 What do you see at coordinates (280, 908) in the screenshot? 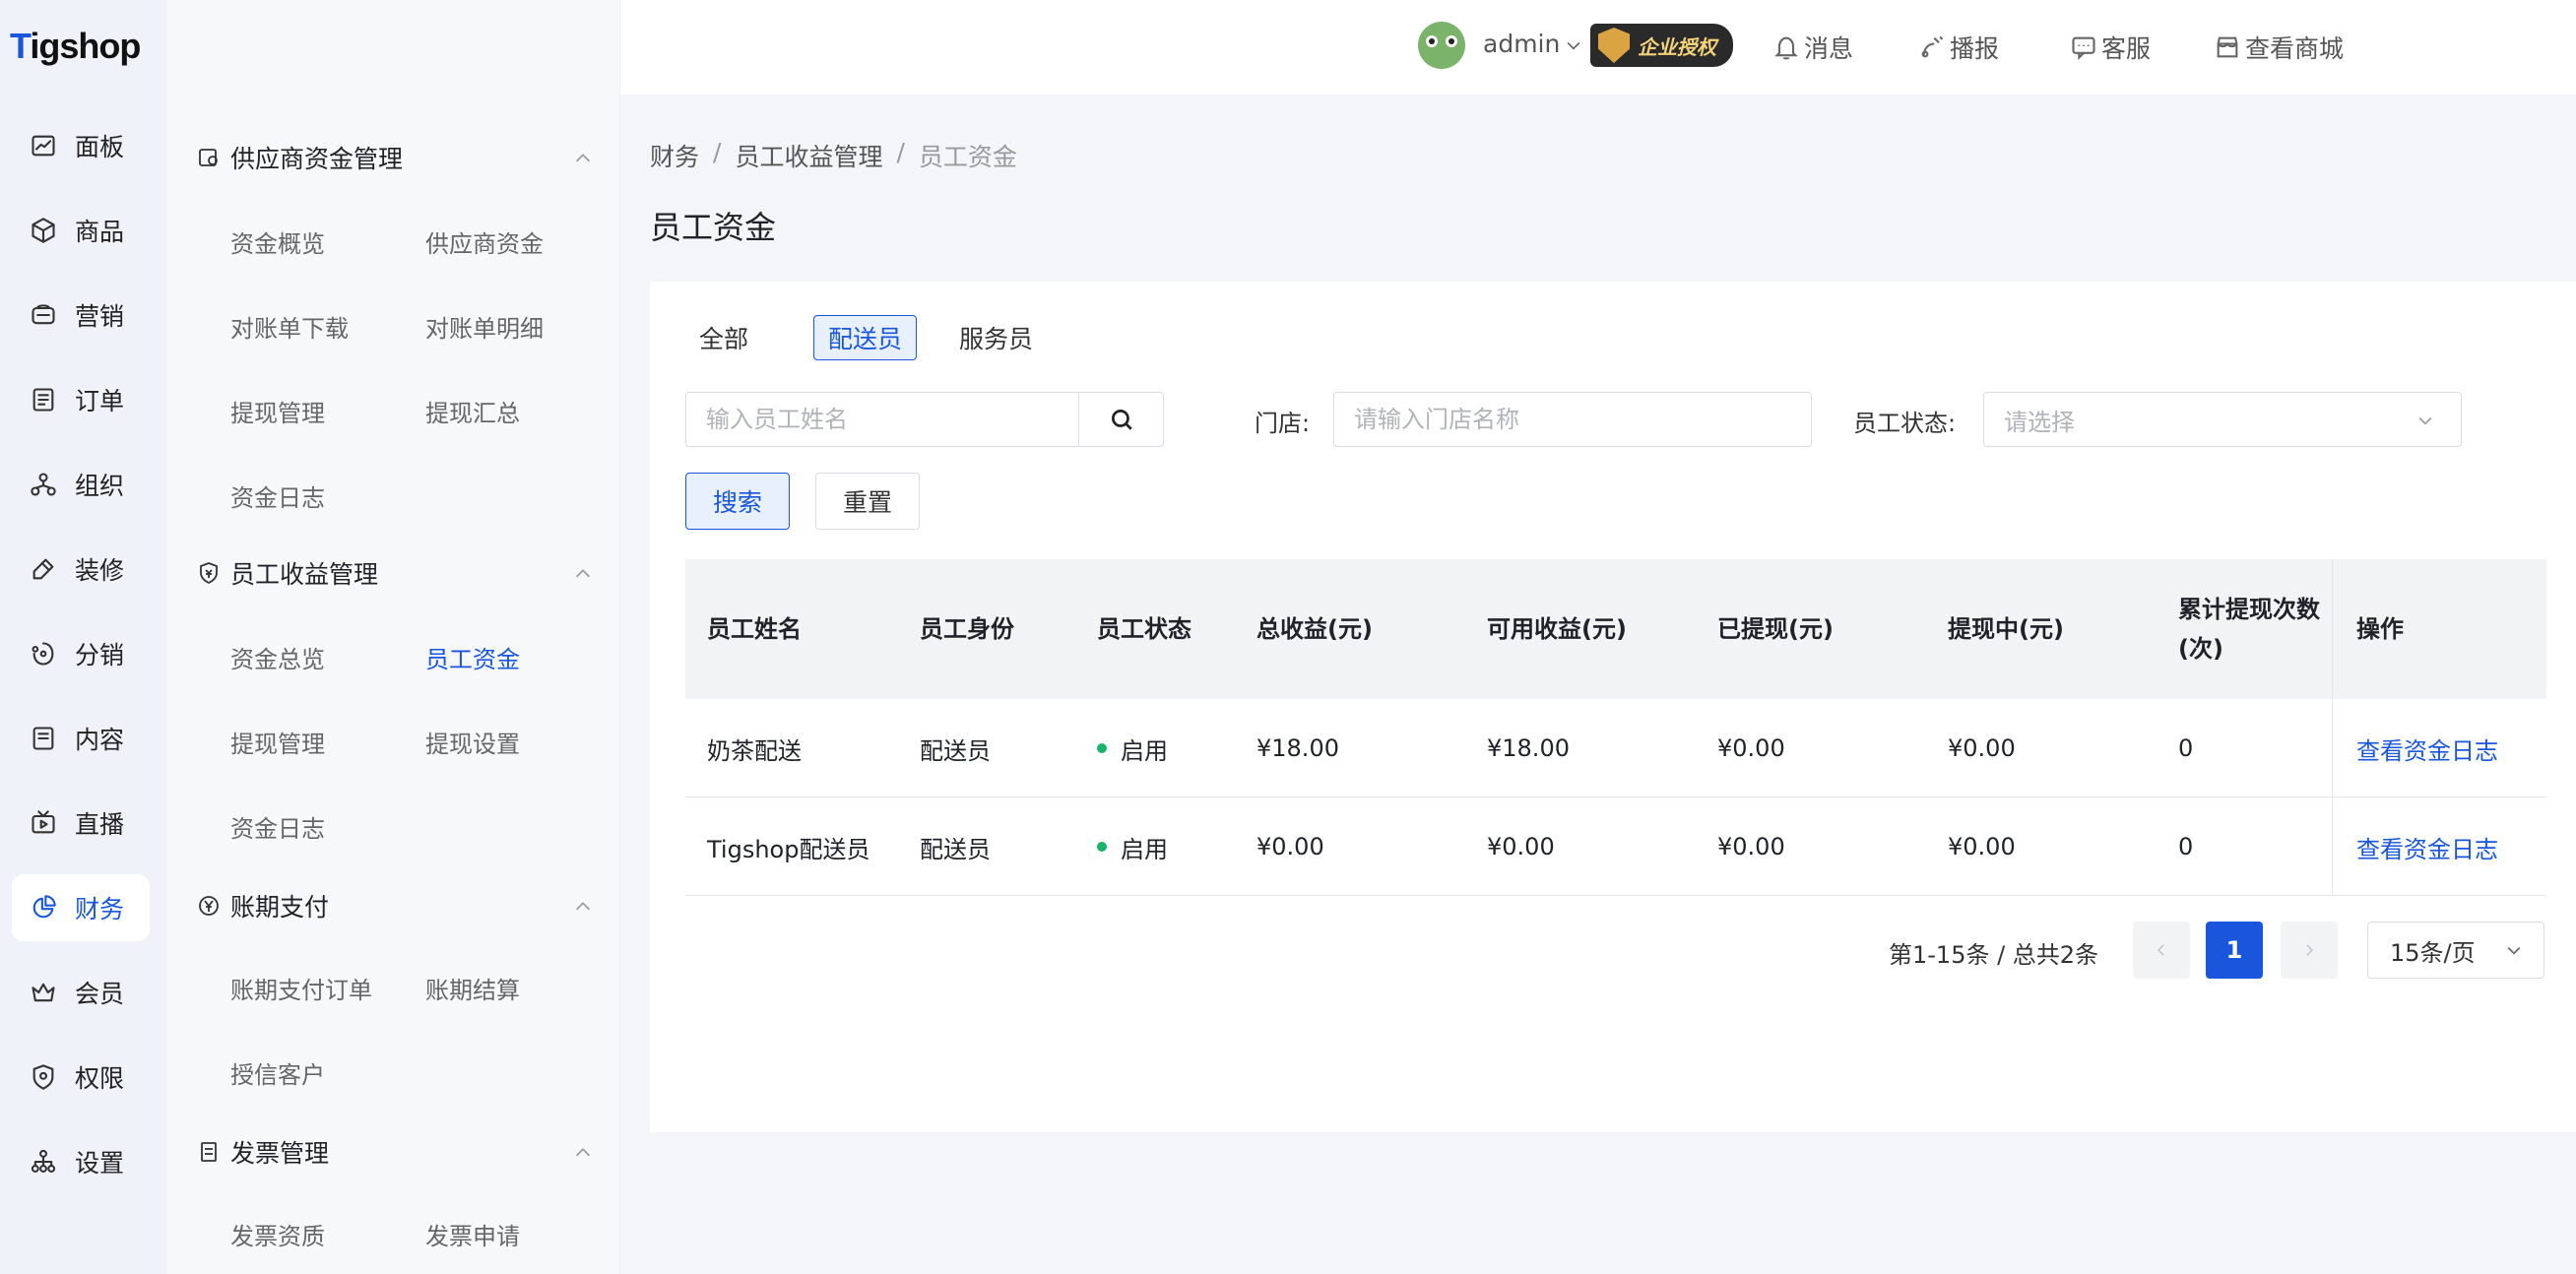
I see `group-title: 账期支付` at bounding box center [280, 908].